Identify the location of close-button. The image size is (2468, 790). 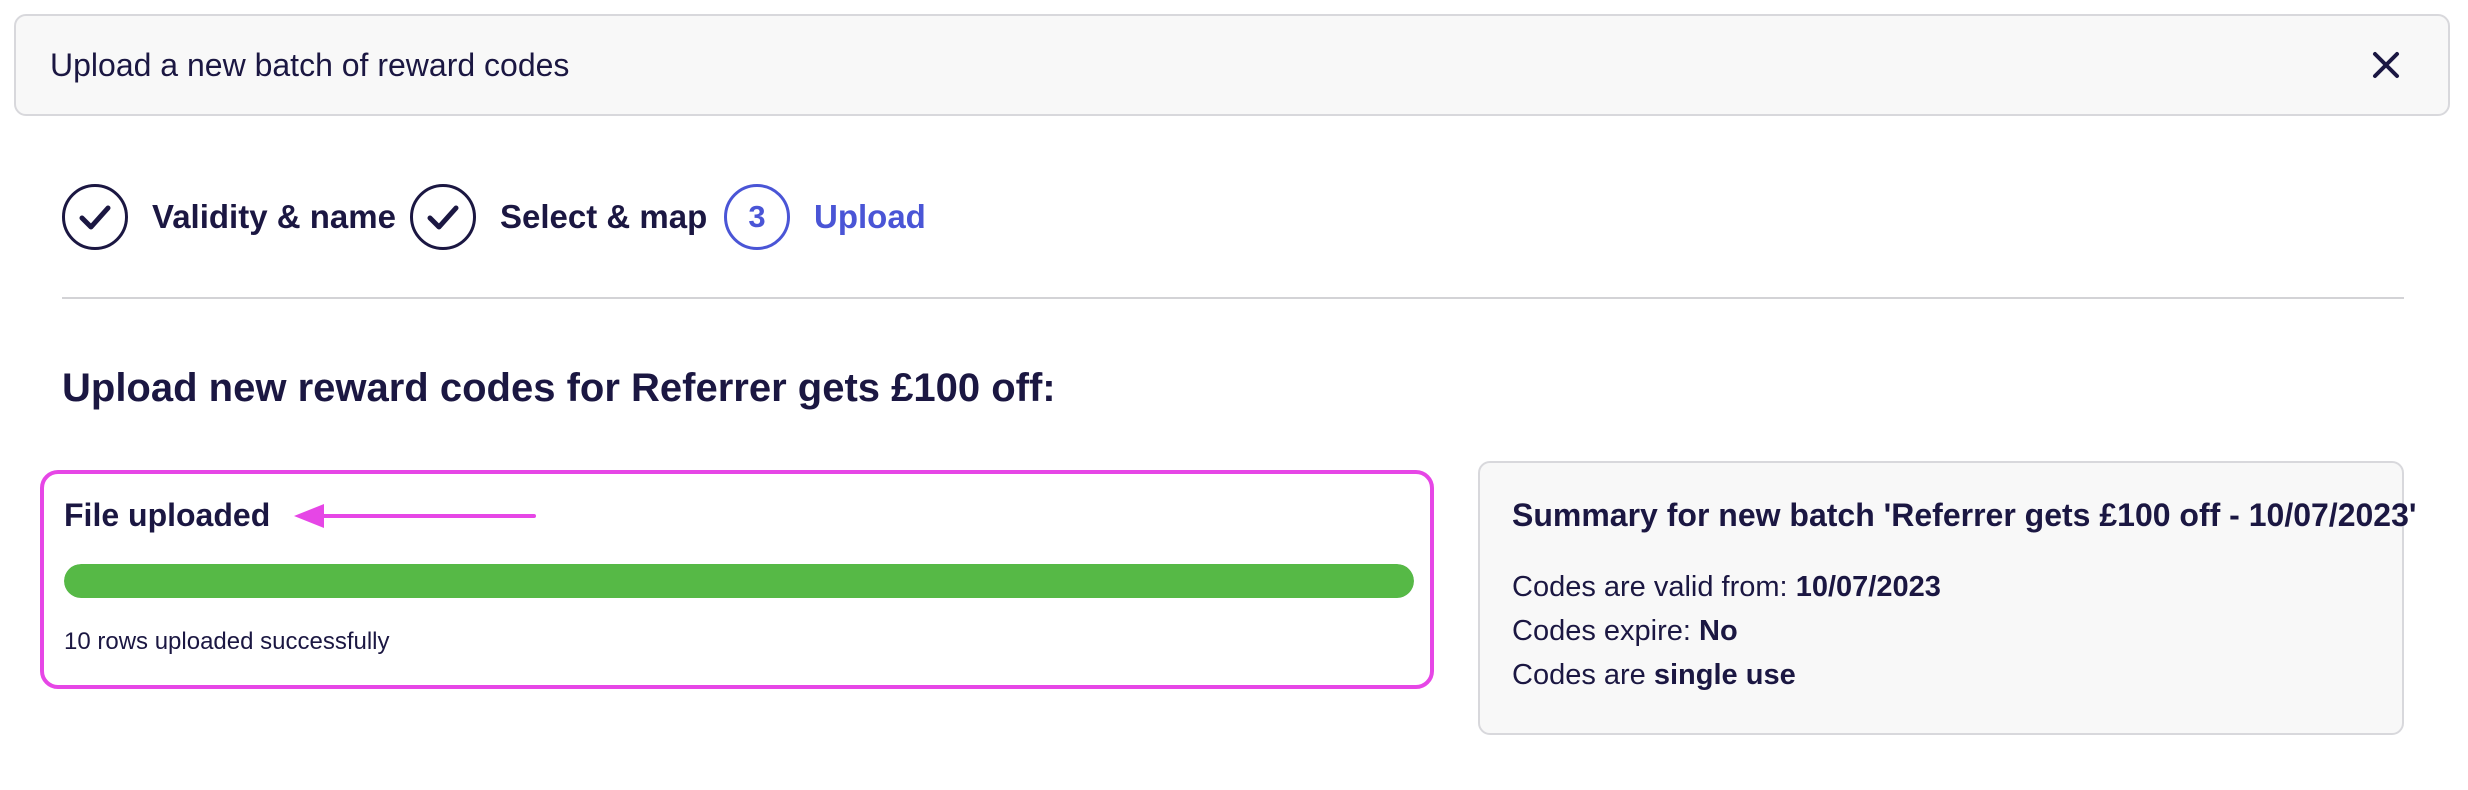
(2386, 65).